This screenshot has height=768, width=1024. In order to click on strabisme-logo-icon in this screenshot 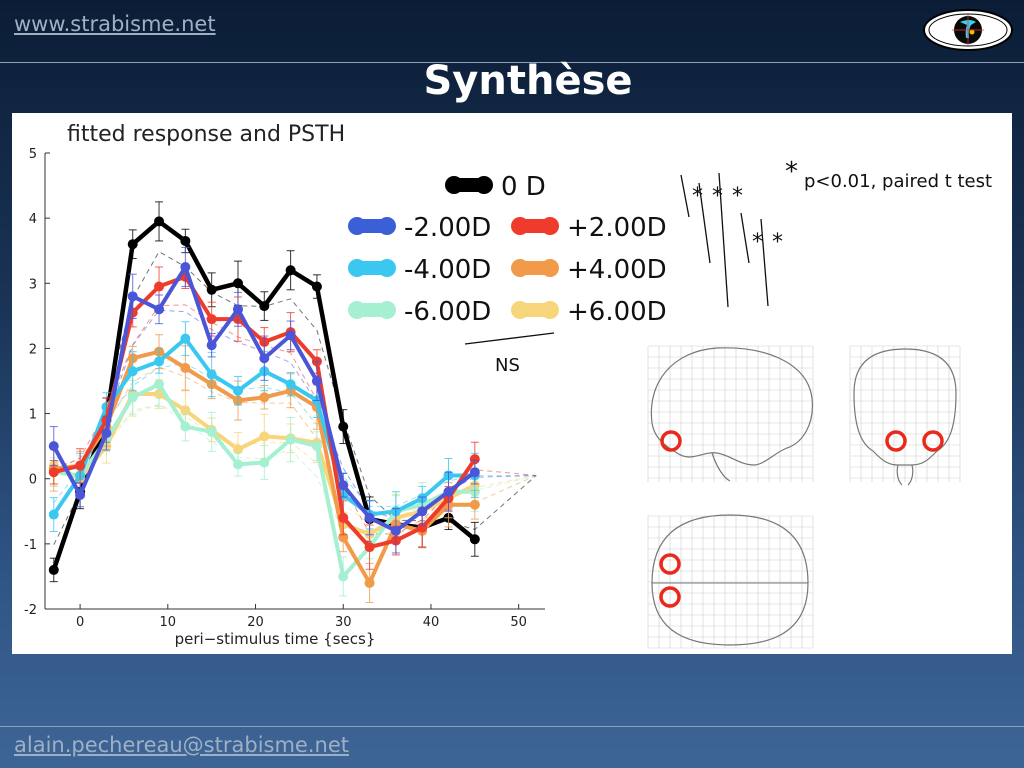, I will do `click(968, 30)`.